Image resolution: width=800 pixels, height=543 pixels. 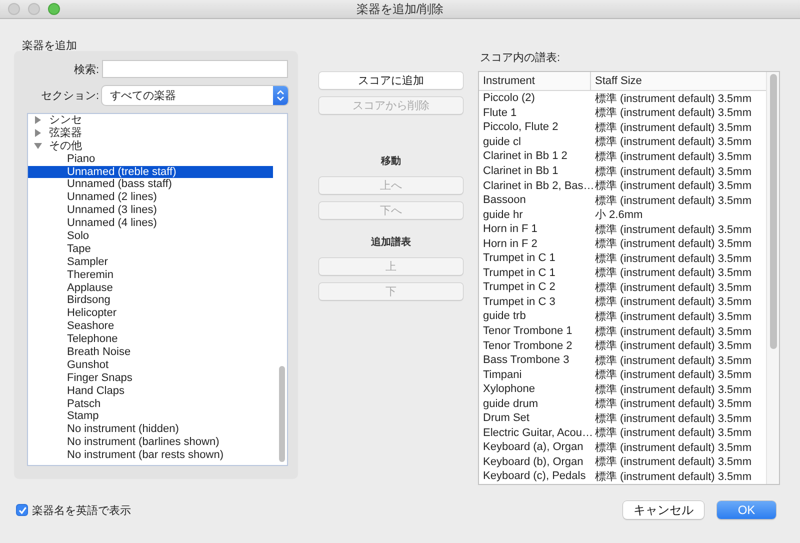 I want to click on table-cell-text: Trumpet in C 3, so click(x=519, y=302).